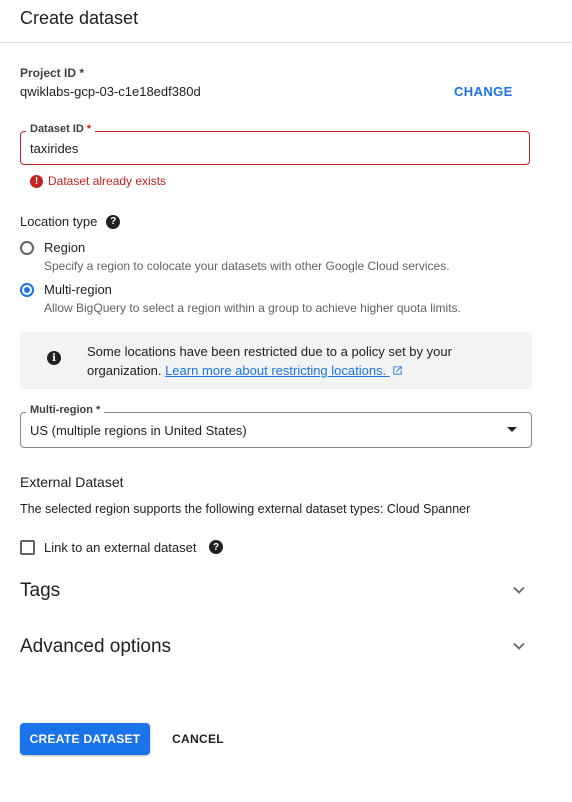 This screenshot has width=572, height=802. What do you see at coordinates (54, 358) in the screenshot?
I see `info-icon: i` at bounding box center [54, 358].